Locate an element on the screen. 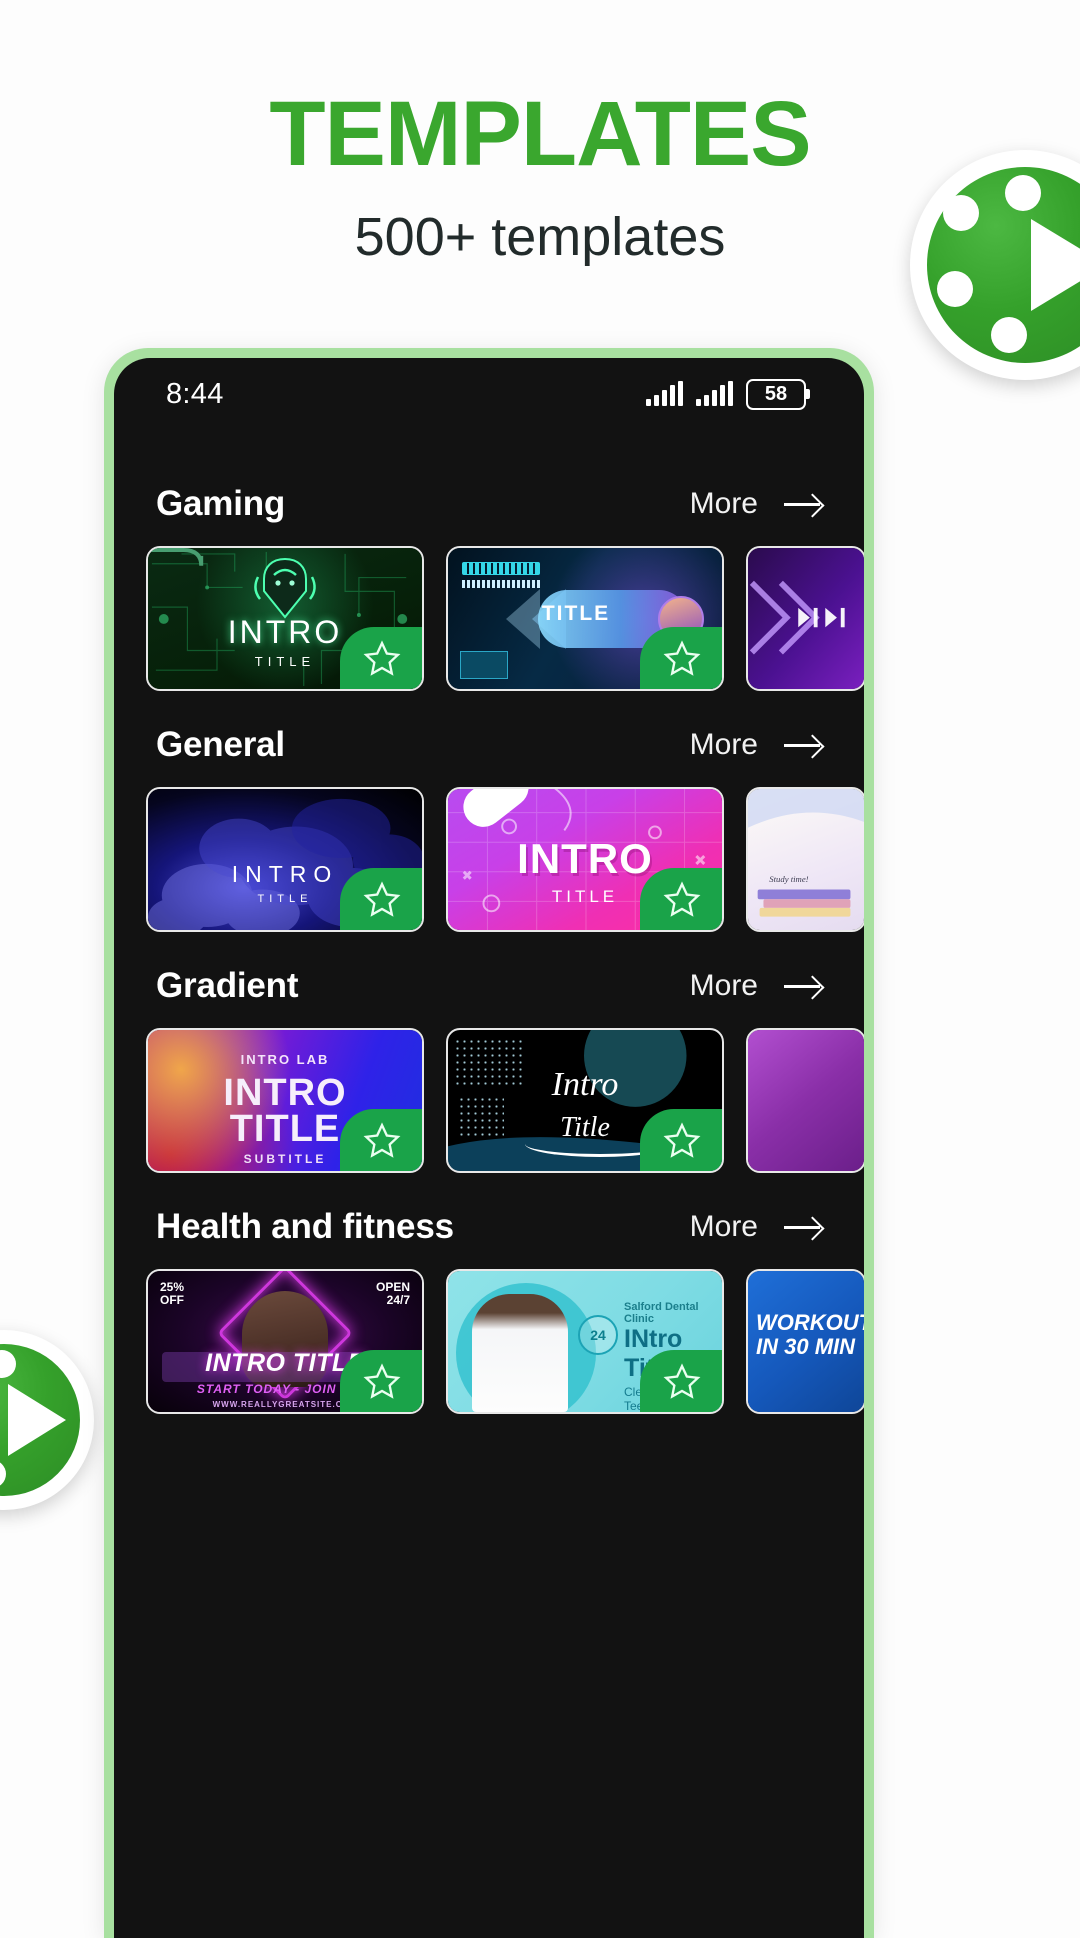 The width and height of the screenshot is (1080, 1938). template-card-gaming-intro-circuit: INTRO TITLE is located at coordinates (285, 618).